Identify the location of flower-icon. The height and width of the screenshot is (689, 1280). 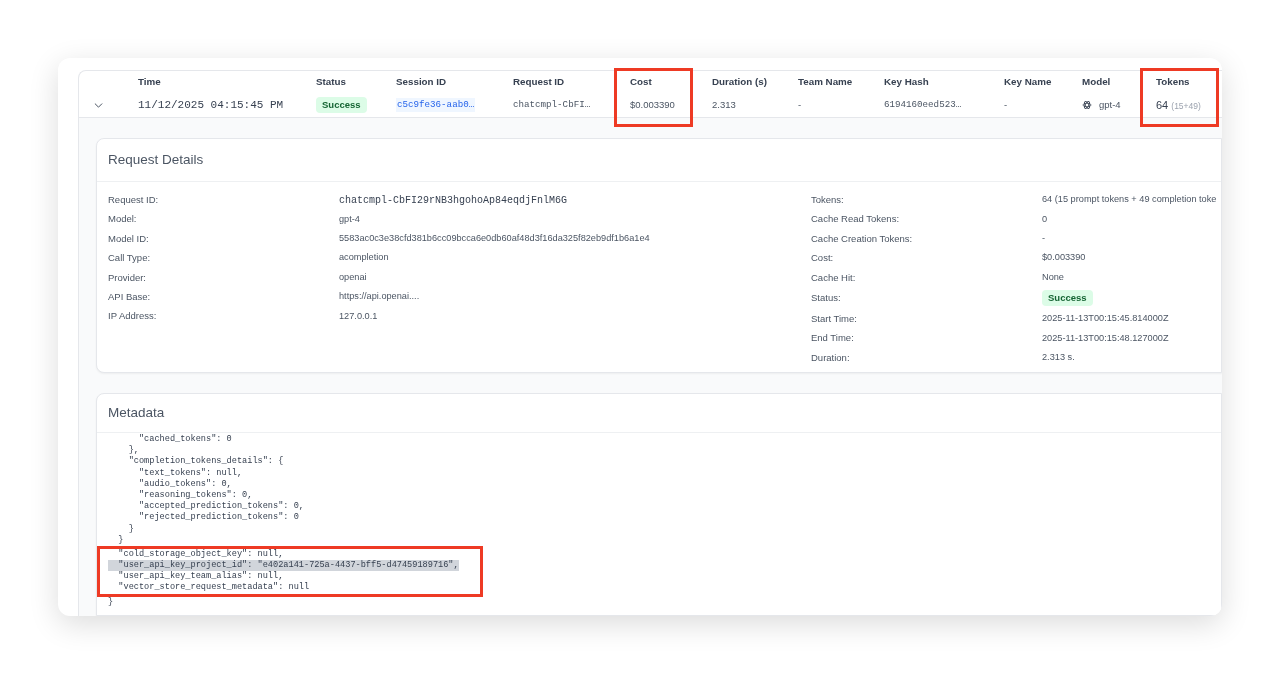
(1087, 105).